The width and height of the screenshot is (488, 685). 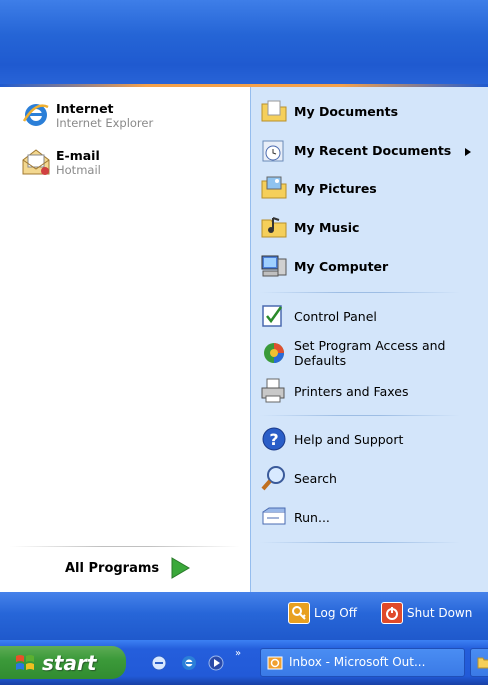 I want to click on green-arrow-icon, so click(x=180, y=568).